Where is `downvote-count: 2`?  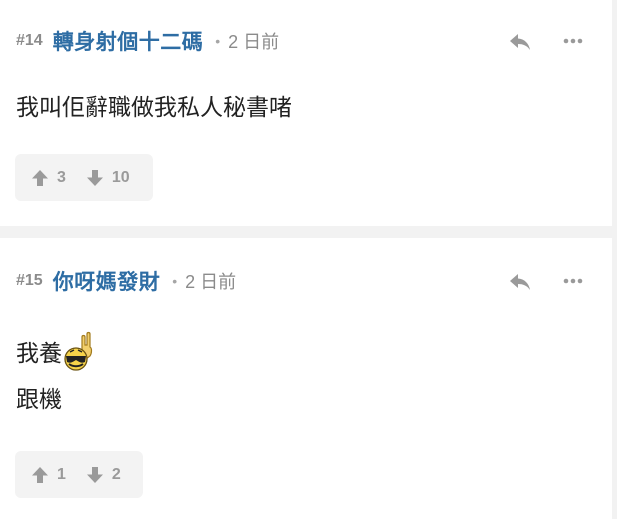 downvote-count: 2 is located at coordinates (116, 474).